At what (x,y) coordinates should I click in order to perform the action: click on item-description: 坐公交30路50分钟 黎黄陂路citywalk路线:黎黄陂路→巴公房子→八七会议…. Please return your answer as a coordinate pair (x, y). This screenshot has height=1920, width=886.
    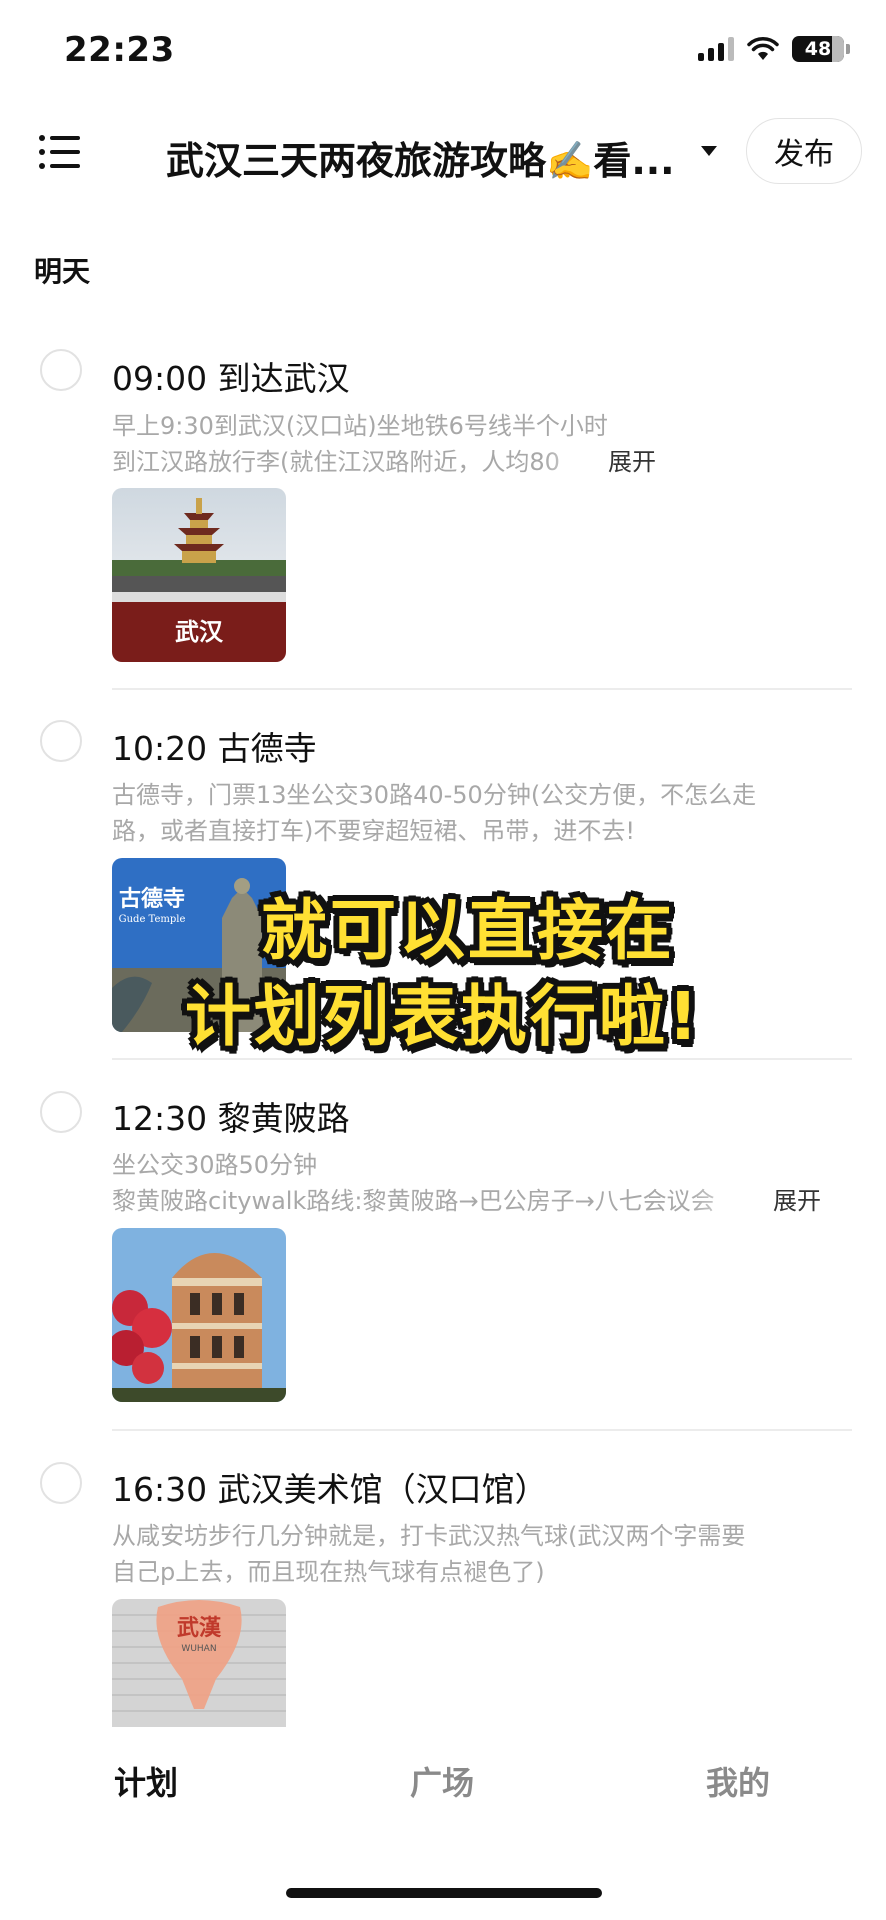
    Looking at the image, I should click on (472, 1183).